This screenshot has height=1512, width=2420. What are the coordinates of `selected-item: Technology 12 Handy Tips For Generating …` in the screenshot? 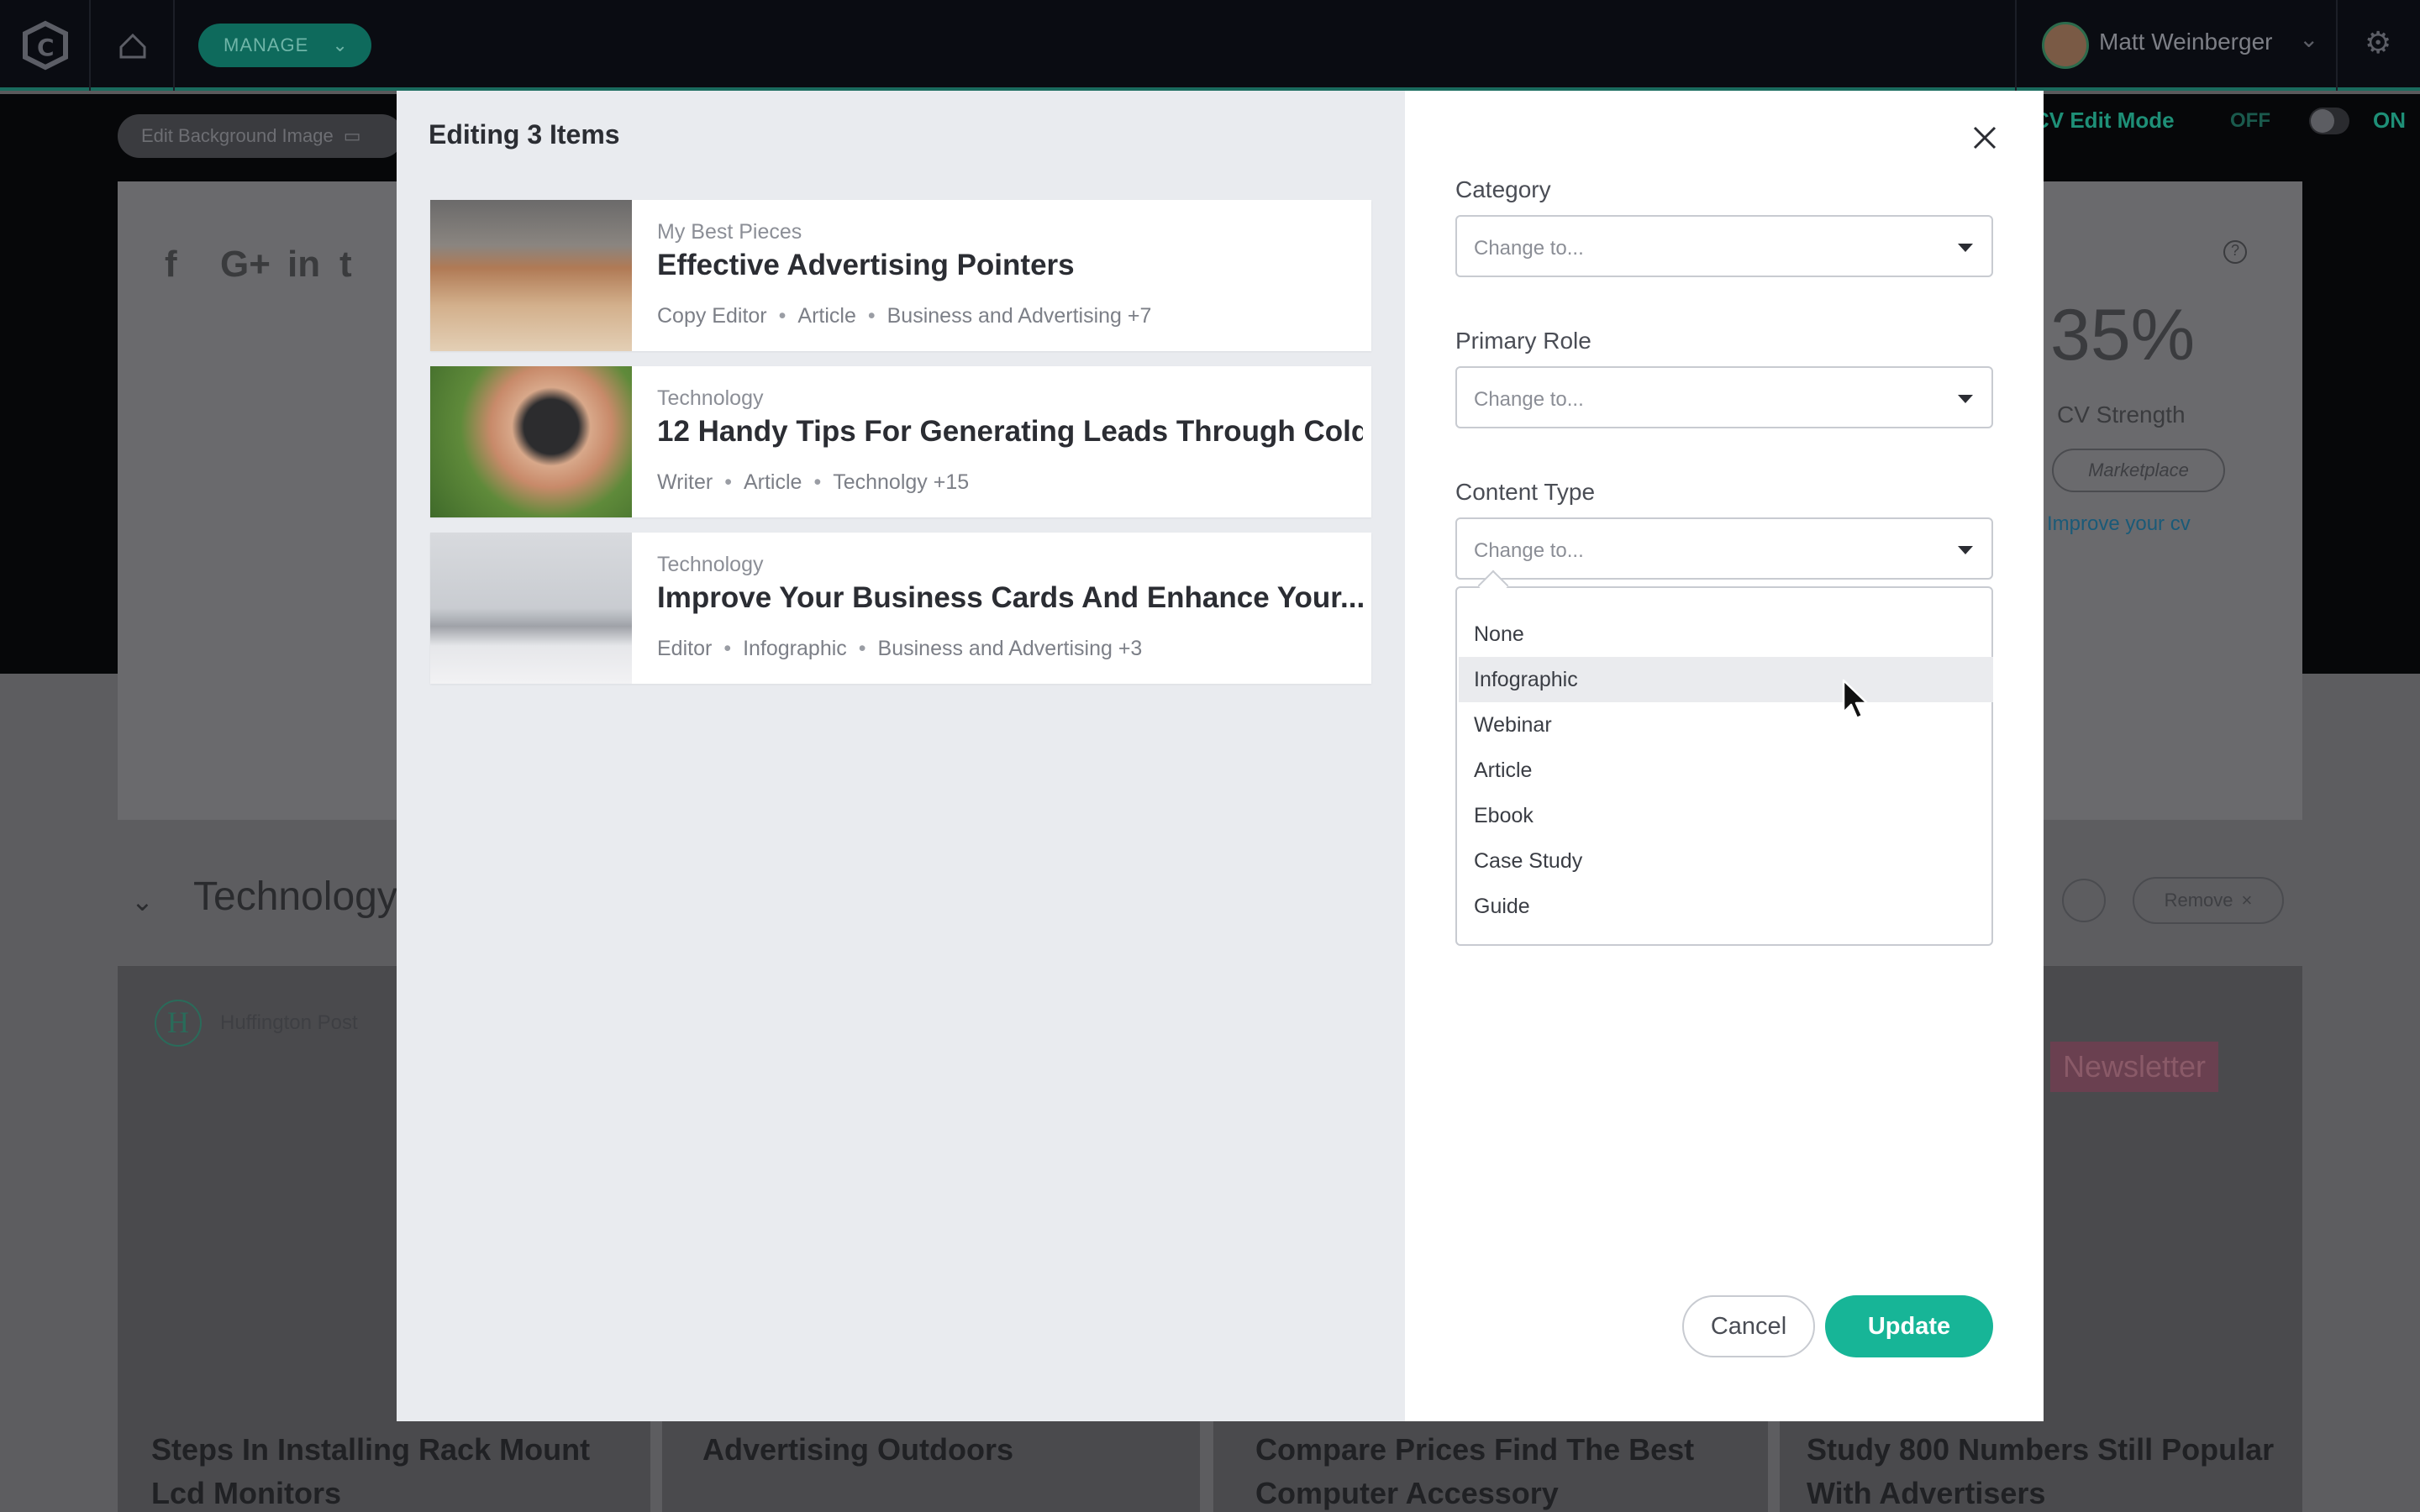 It's located at (901, 441).